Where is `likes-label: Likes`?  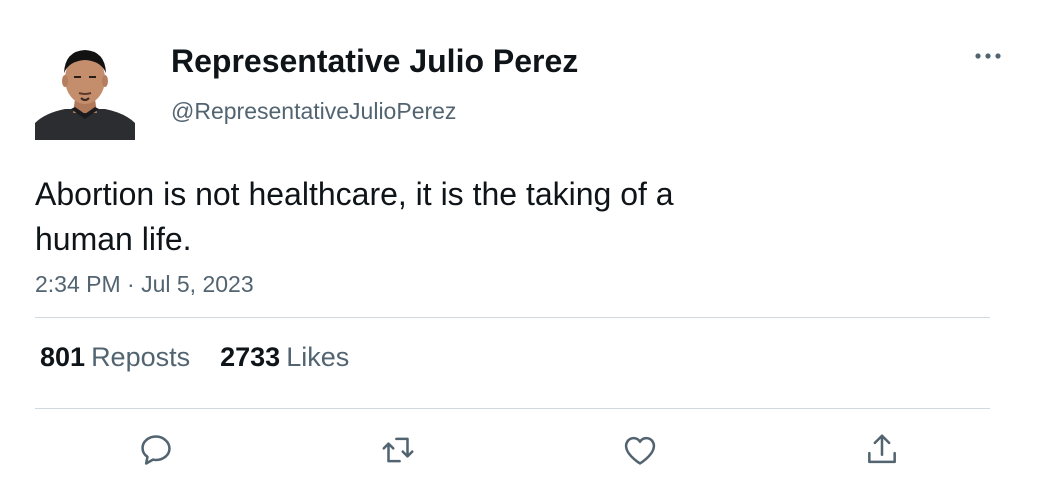 likes-label: Likes is located at coordinates (318, 357).